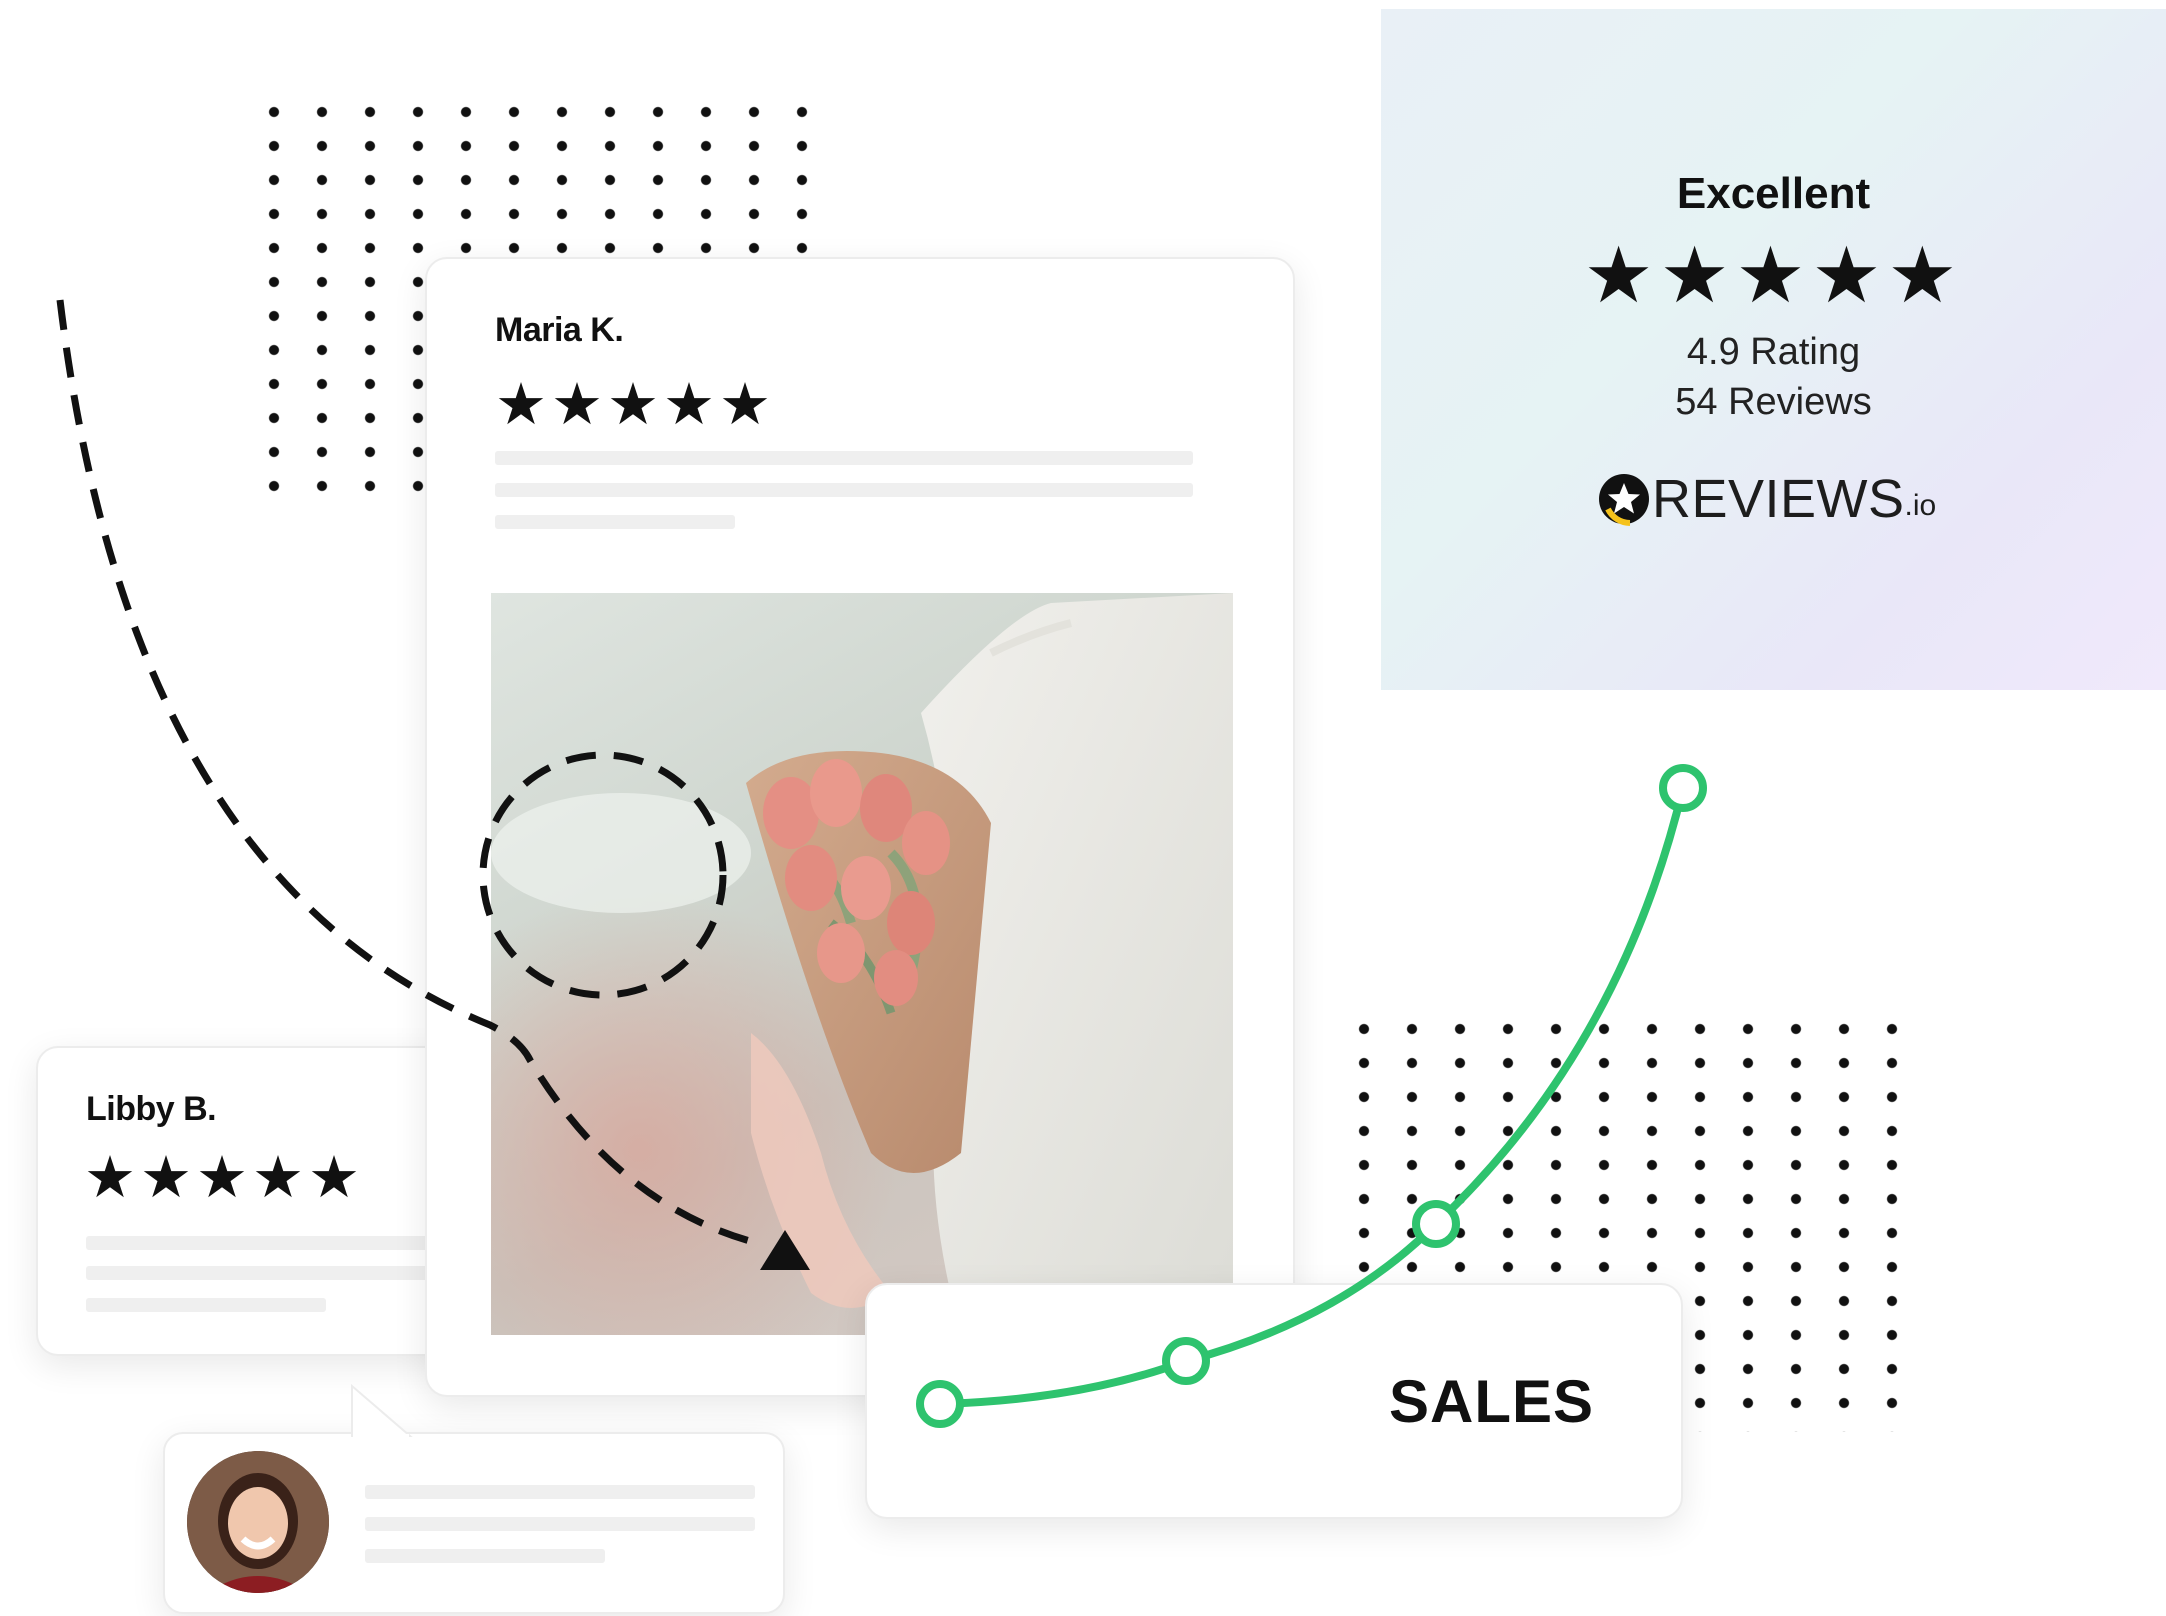 This screenshot has height=1616, width=2166. Describe the element at coordinates (603, 875) in the screenshot. I see `dashed-highlight-circle` at that location.